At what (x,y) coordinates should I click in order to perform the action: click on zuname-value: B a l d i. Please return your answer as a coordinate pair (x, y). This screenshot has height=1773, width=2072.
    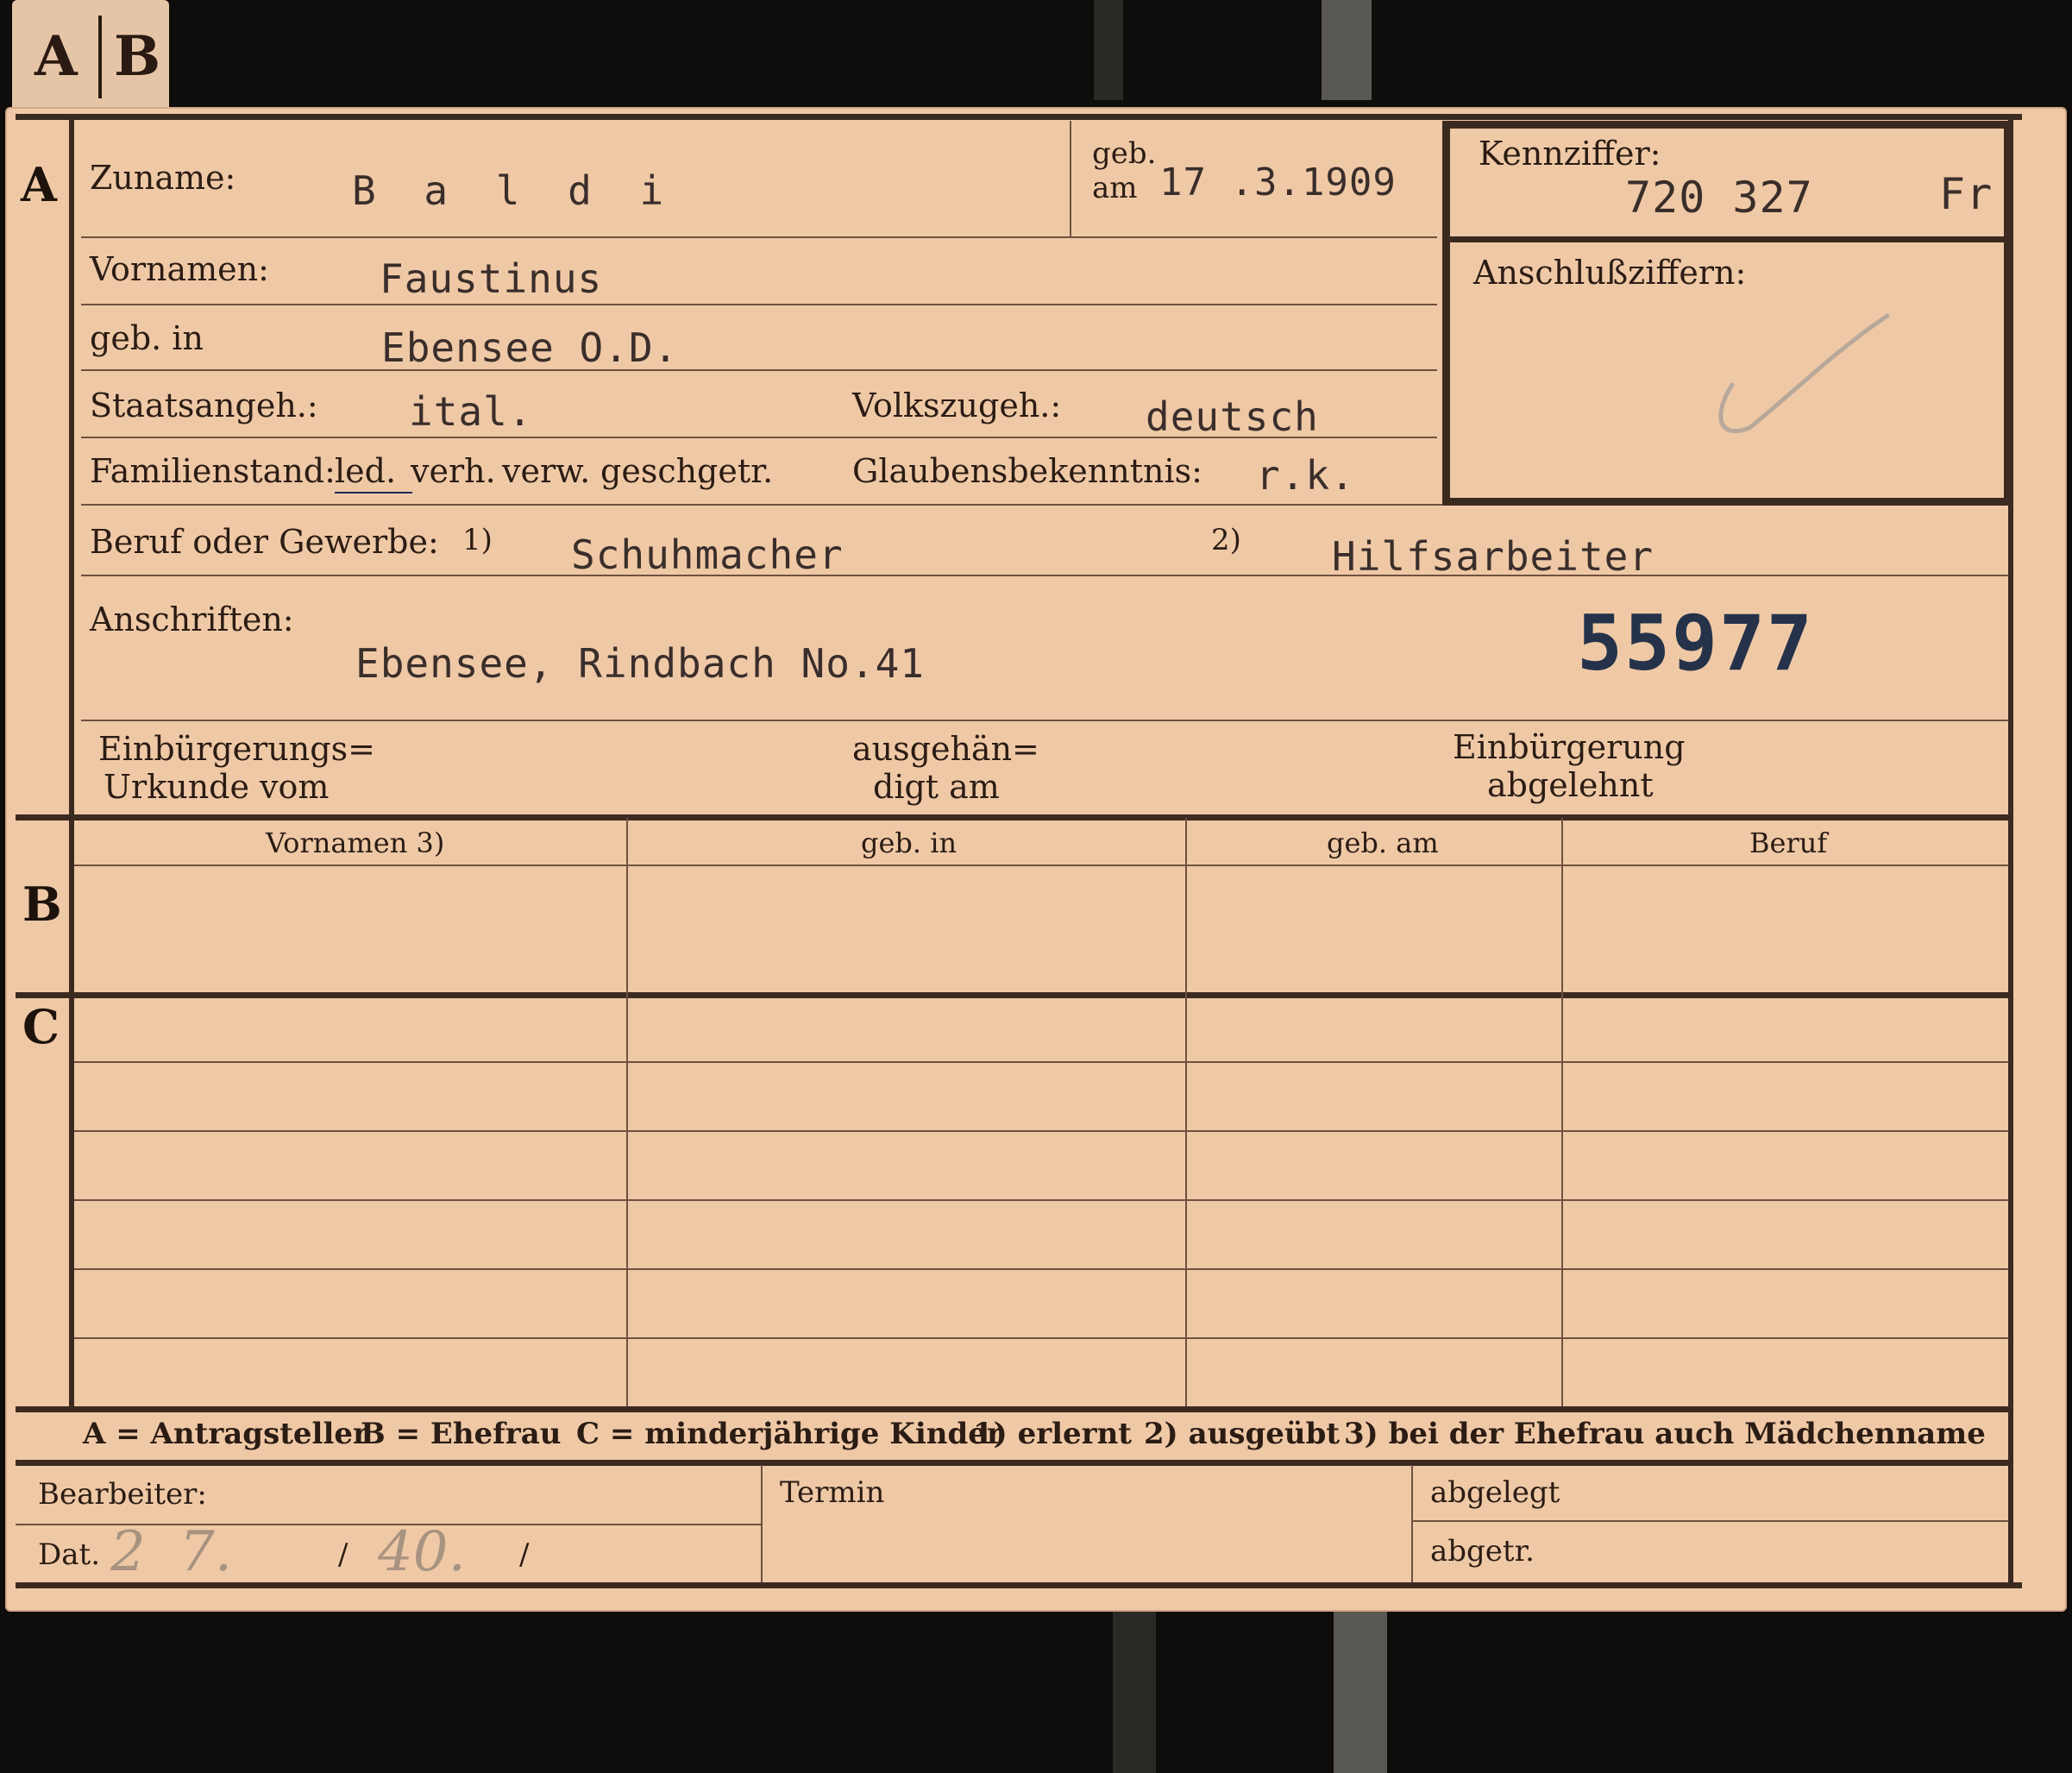
    Looking at the image, I should click on (514, 191).